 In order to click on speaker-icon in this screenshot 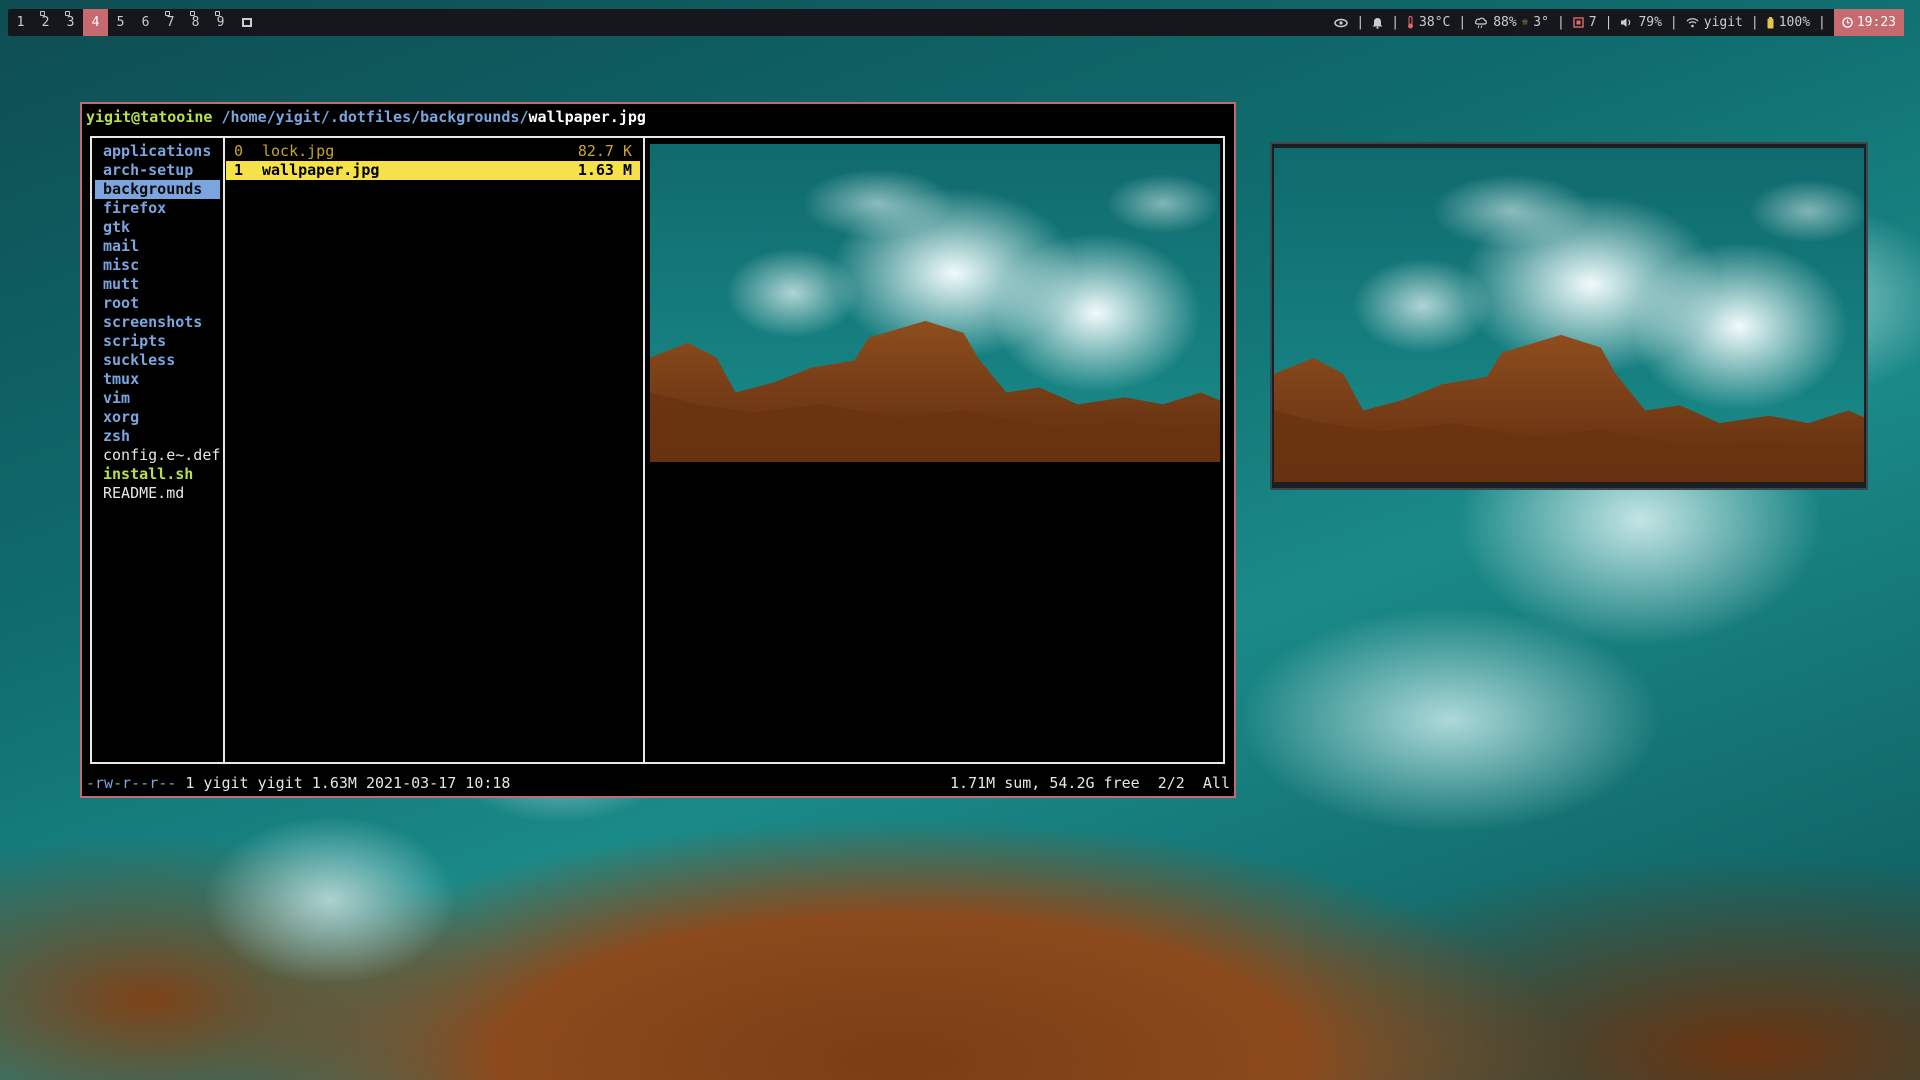, I will do `click(1626, 22)`.